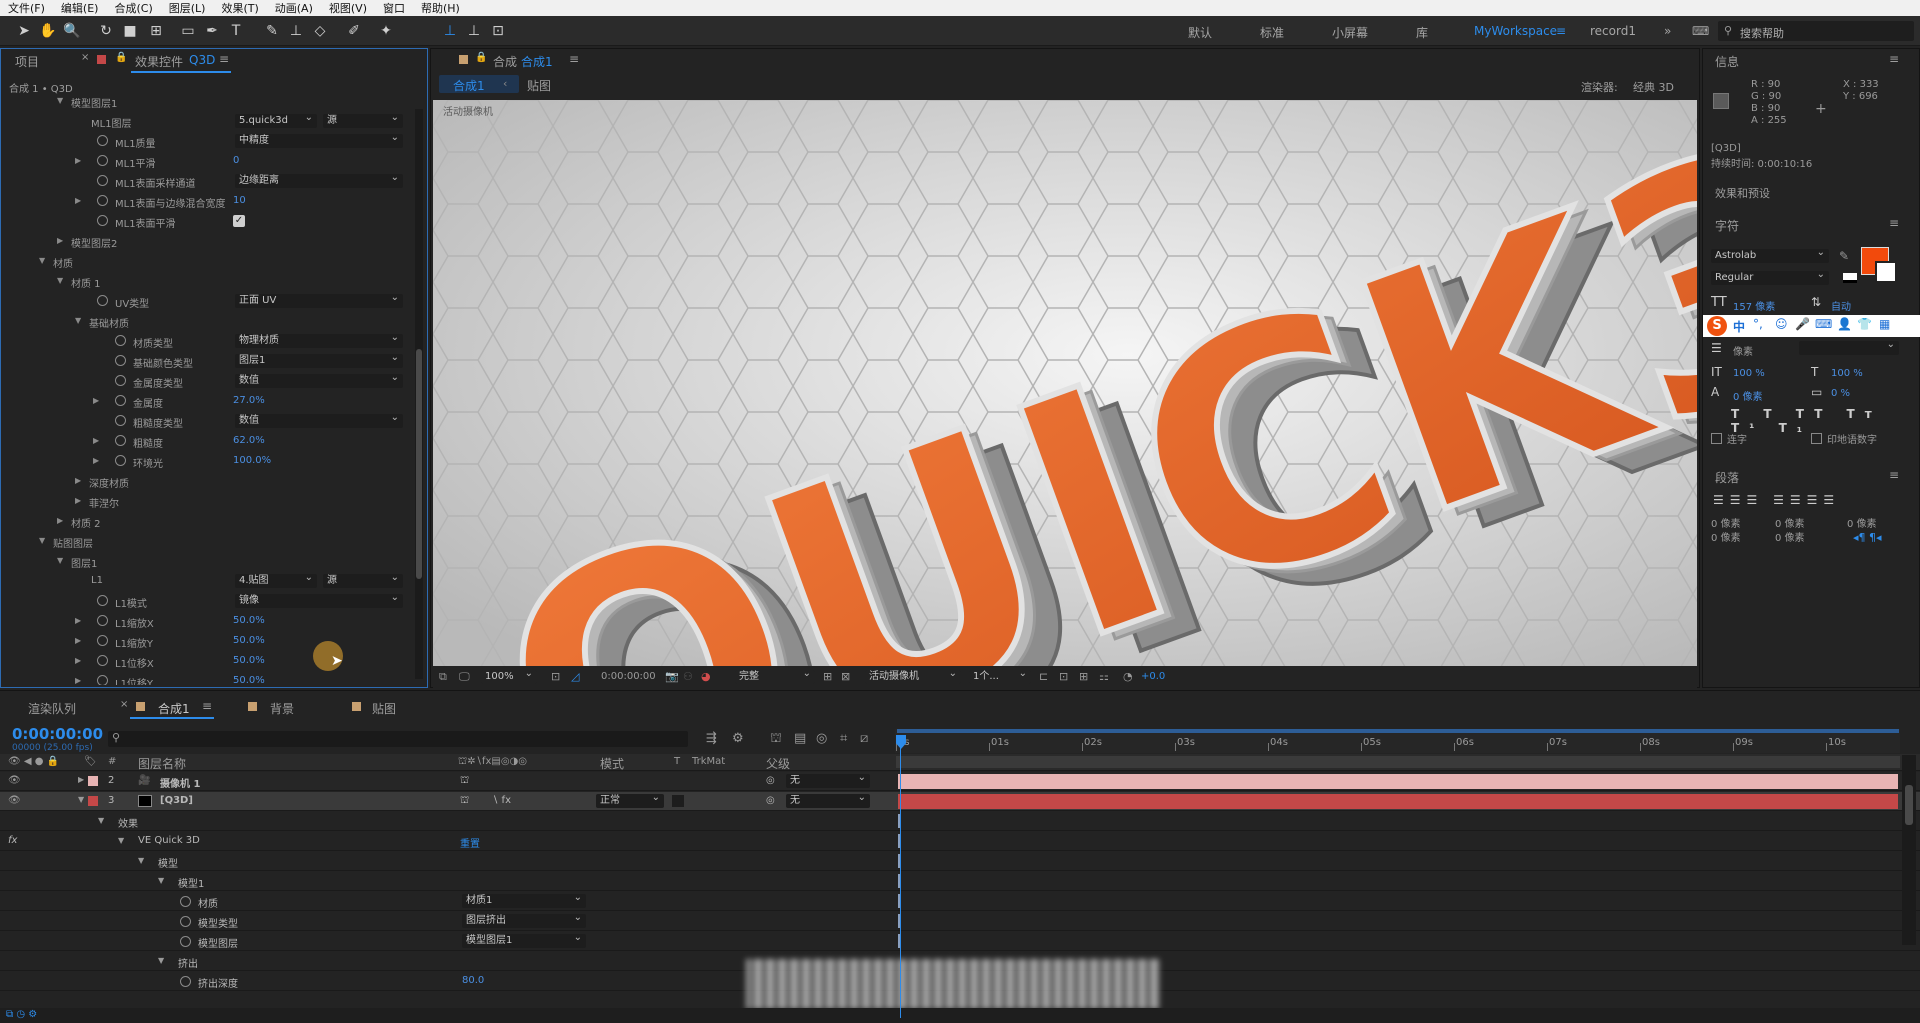  I want to click on breadcrumb-map: 贴图, so click(539, 85).